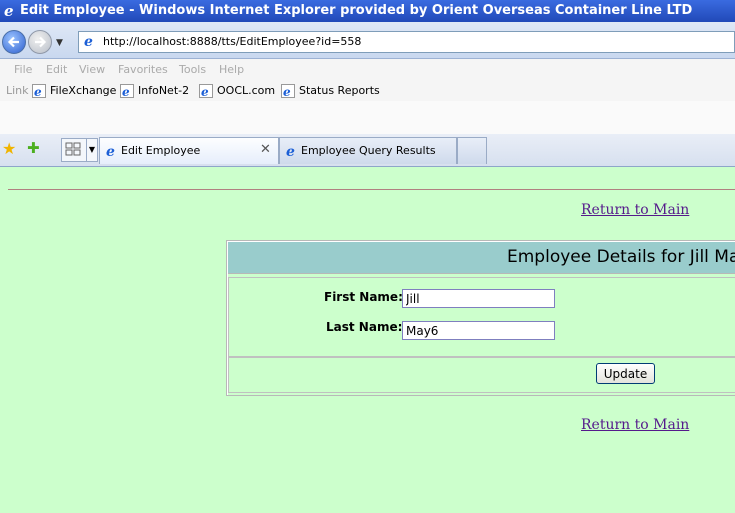 This screenshot has width=735, height=513. What do you see at coordinates (625, 373) in the screenshot?
I see `update-button: Update` at bounding box center [625, 373].